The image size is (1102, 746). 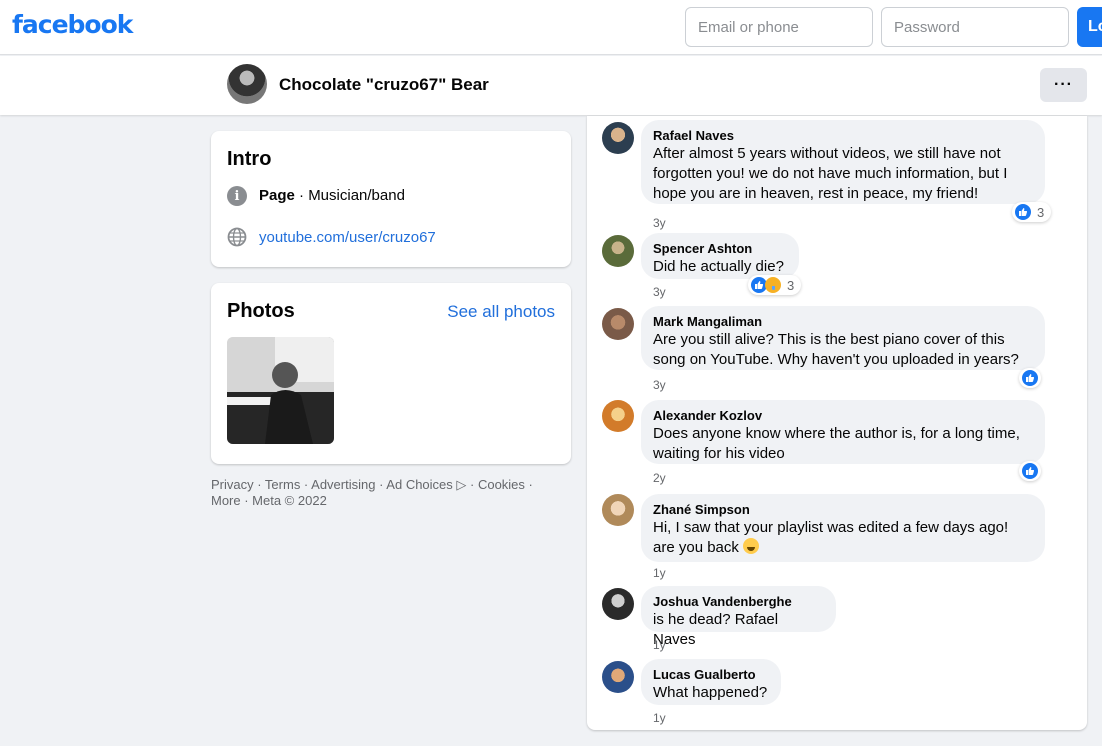 I want to click on page-category: Page · Musician/band, so click(x=332, y=195).